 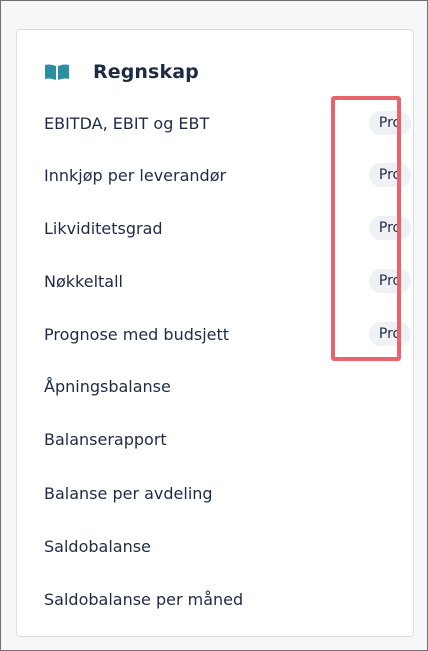 I want to click on report-link-label: Balanse per avdeling, so click(x=128, y=493).